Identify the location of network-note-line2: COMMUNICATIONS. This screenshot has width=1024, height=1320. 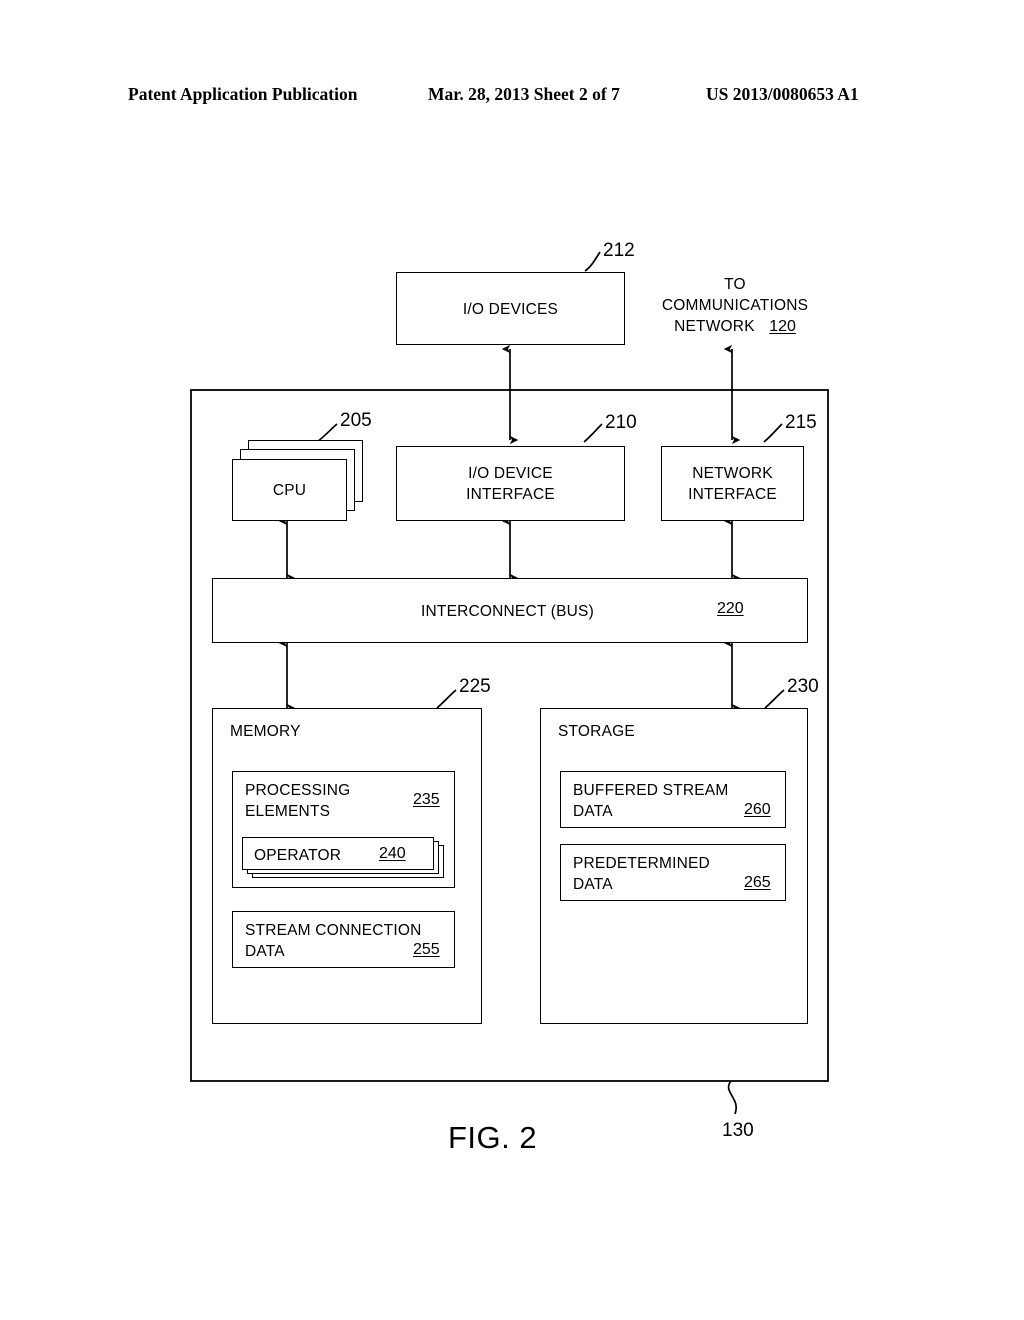
(735, 305).